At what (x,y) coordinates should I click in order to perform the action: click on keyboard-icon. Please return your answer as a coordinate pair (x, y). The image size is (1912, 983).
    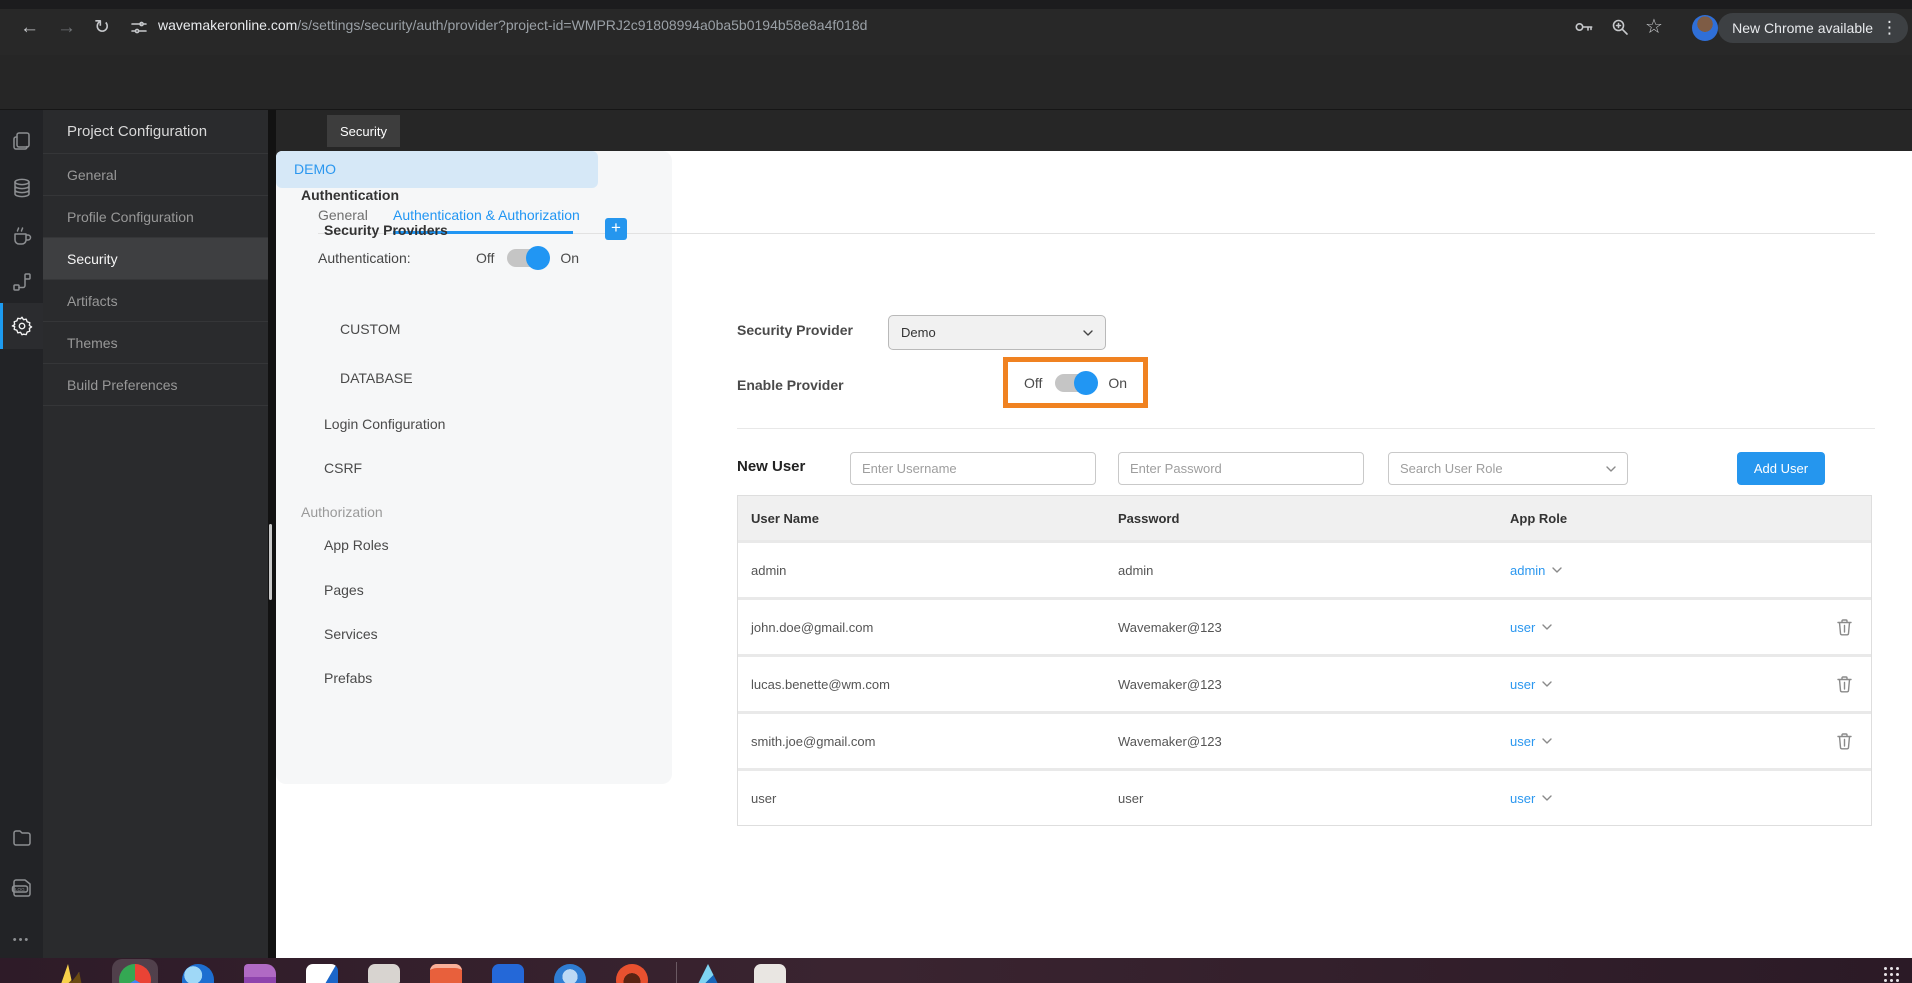
    Looking at the image, I should click on (770, 973).